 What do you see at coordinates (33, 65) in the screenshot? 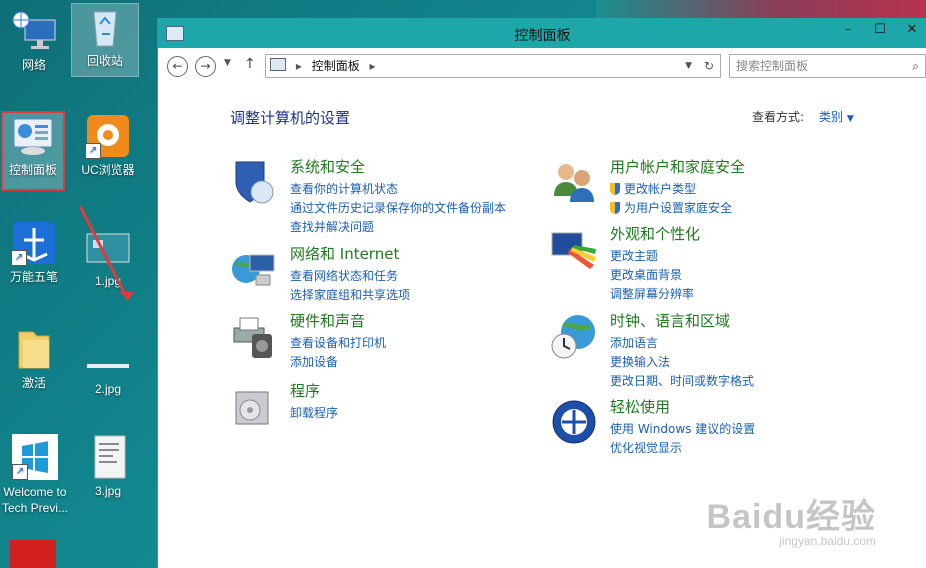
I see `desktop-icon-label: 网络` at bounding box center [33, 65].